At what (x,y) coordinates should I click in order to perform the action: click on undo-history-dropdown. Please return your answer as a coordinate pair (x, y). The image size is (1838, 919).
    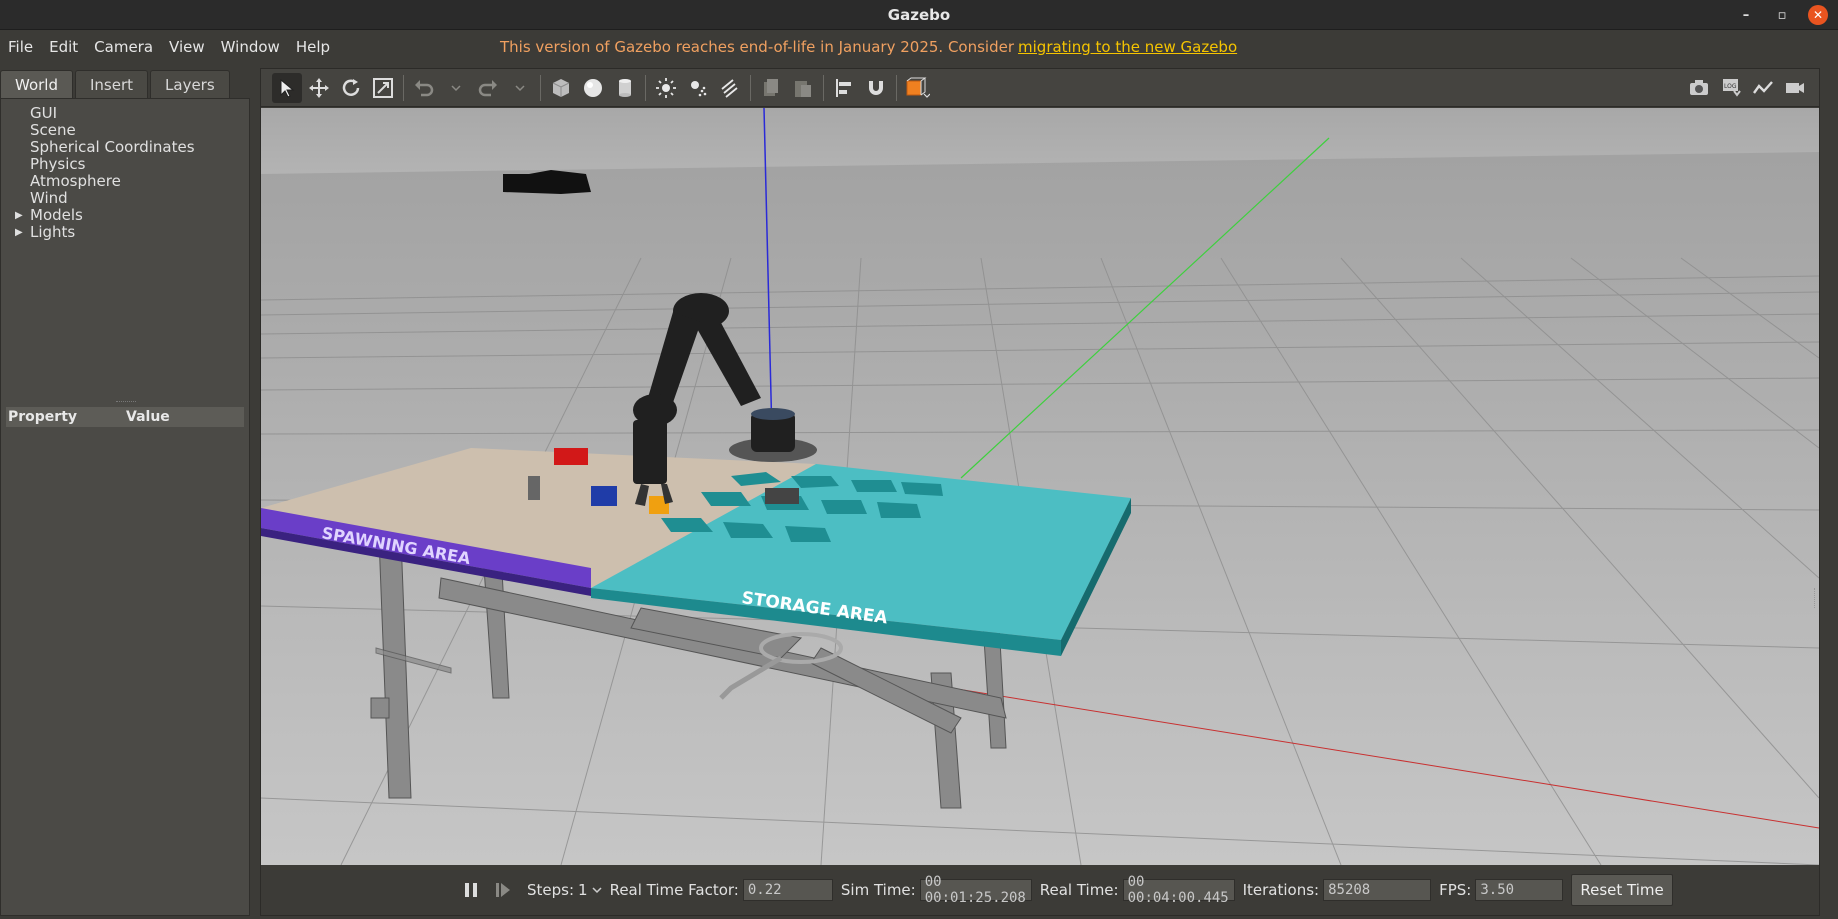
    Looking at the image, I should click on (456, 88).